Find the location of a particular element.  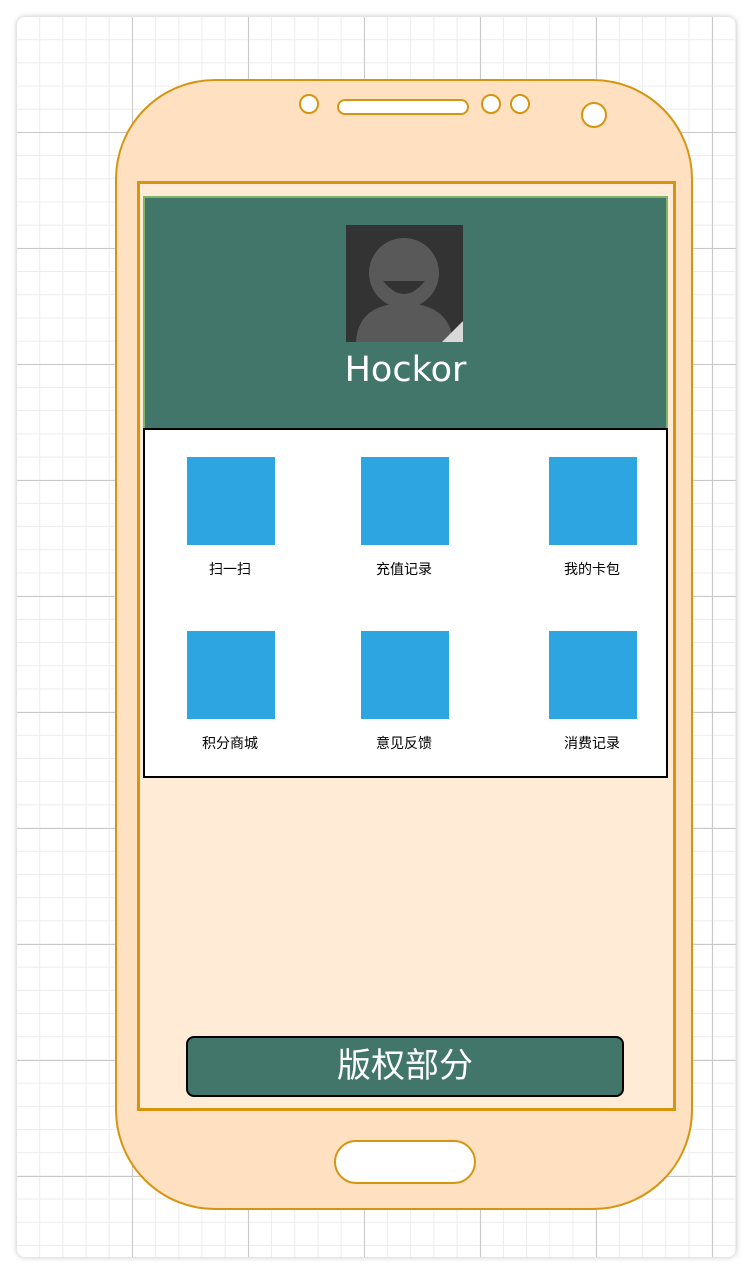

copyright-footer: 版权部分 is located at coordinates (405, 1066).